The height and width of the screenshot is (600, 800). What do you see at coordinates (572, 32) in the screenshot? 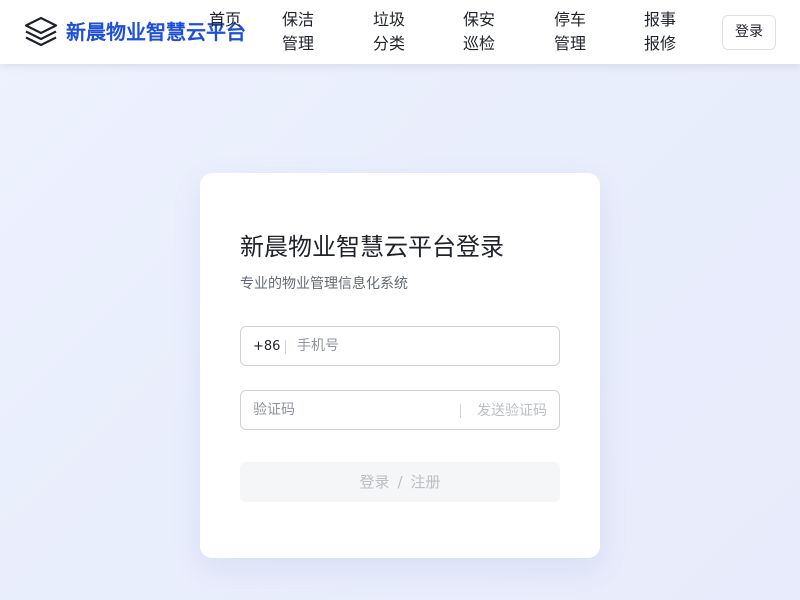
I see `nav-item-parking: 停车管理` at bounding box center [572, 32].